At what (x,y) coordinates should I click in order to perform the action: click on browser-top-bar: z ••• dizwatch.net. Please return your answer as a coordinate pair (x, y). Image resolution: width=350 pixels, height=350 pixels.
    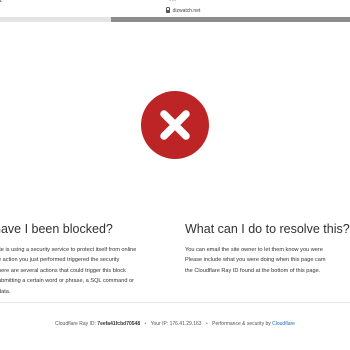
    Looking at the image, I should click on (175, 11).